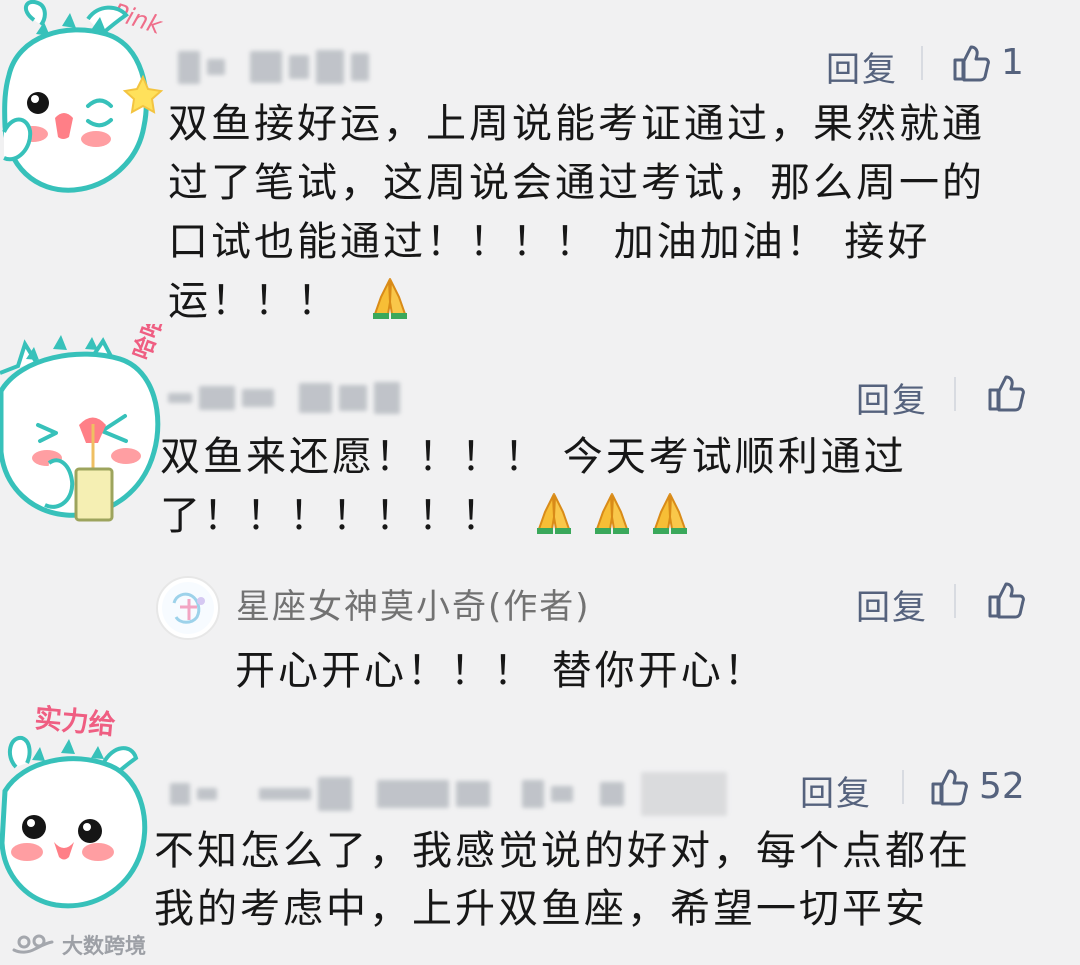 The height and width of the screenshot is (965, 1080). I want to click on comment-2-line-2-text: 了！！！！！！！, so click(332, 516).